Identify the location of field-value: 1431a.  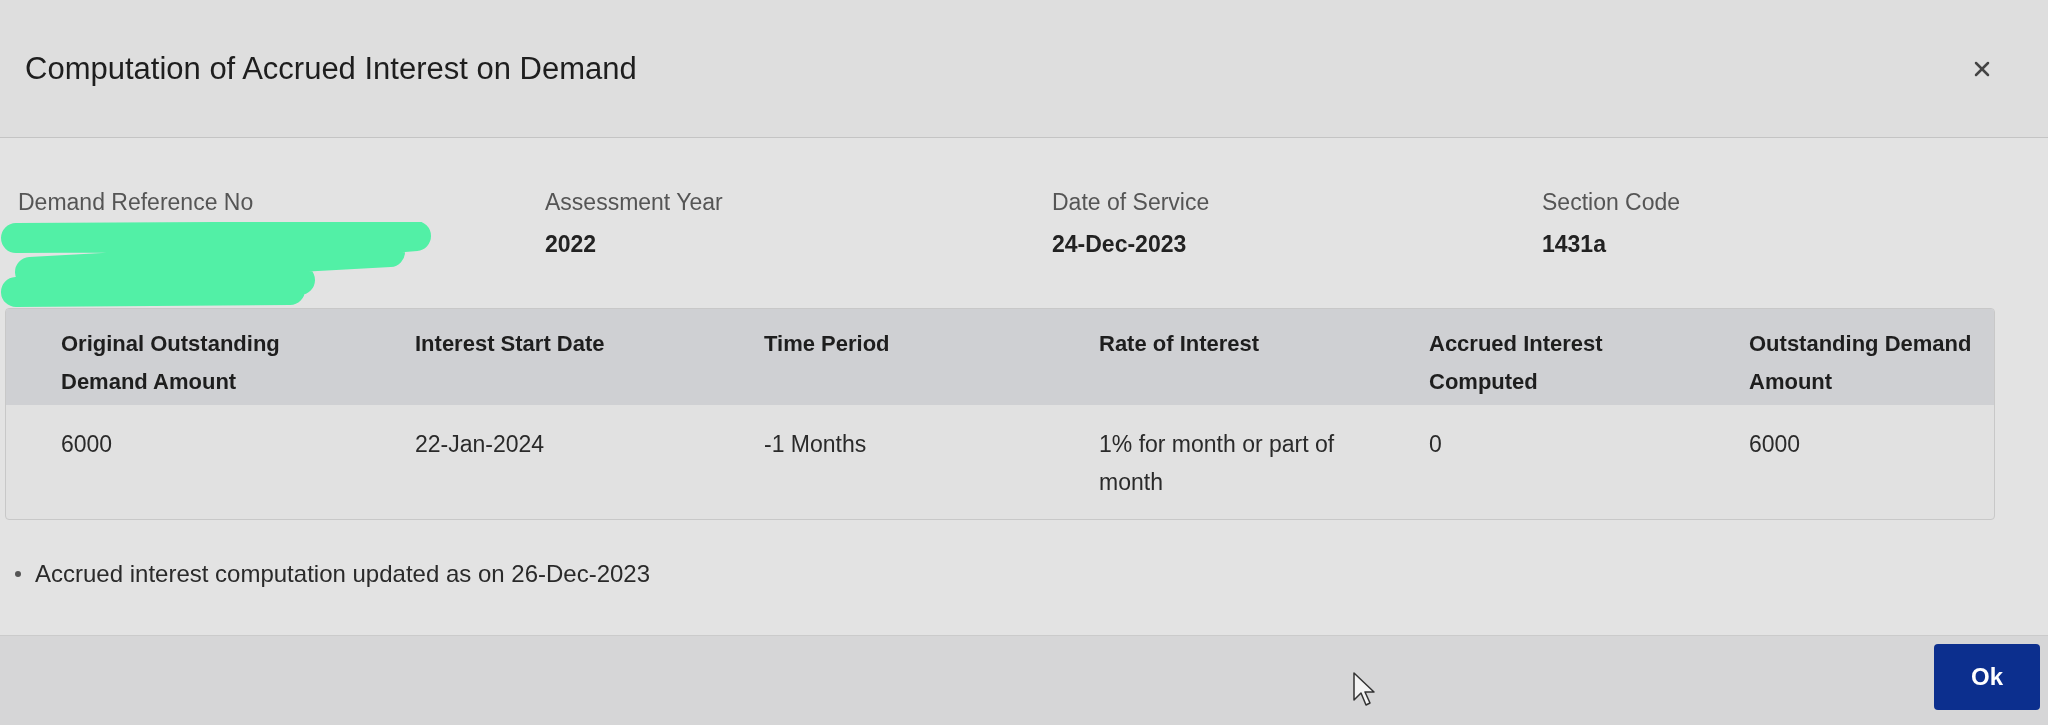
(1574, 244).